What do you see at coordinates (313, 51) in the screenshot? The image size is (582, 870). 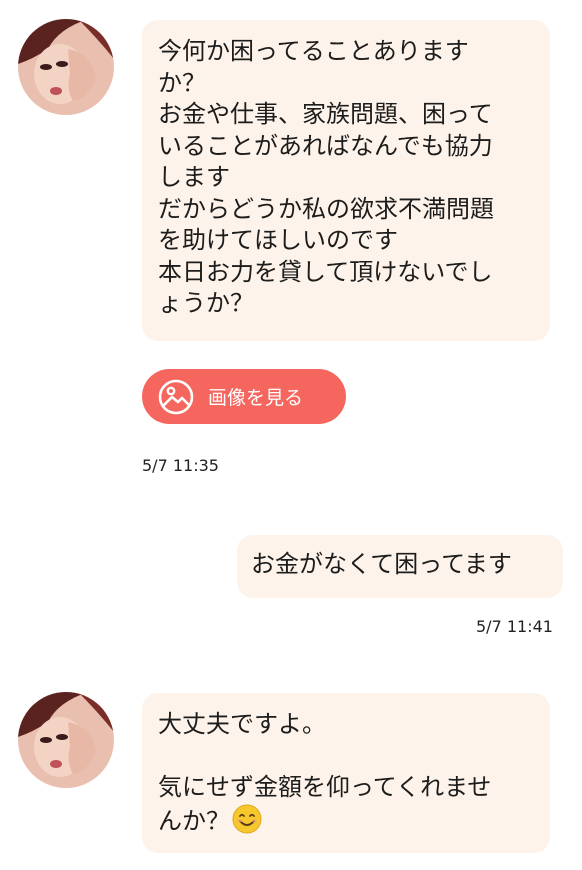 I see `message-line: 今何か困ってることあります` at bounding box center [313, 51].